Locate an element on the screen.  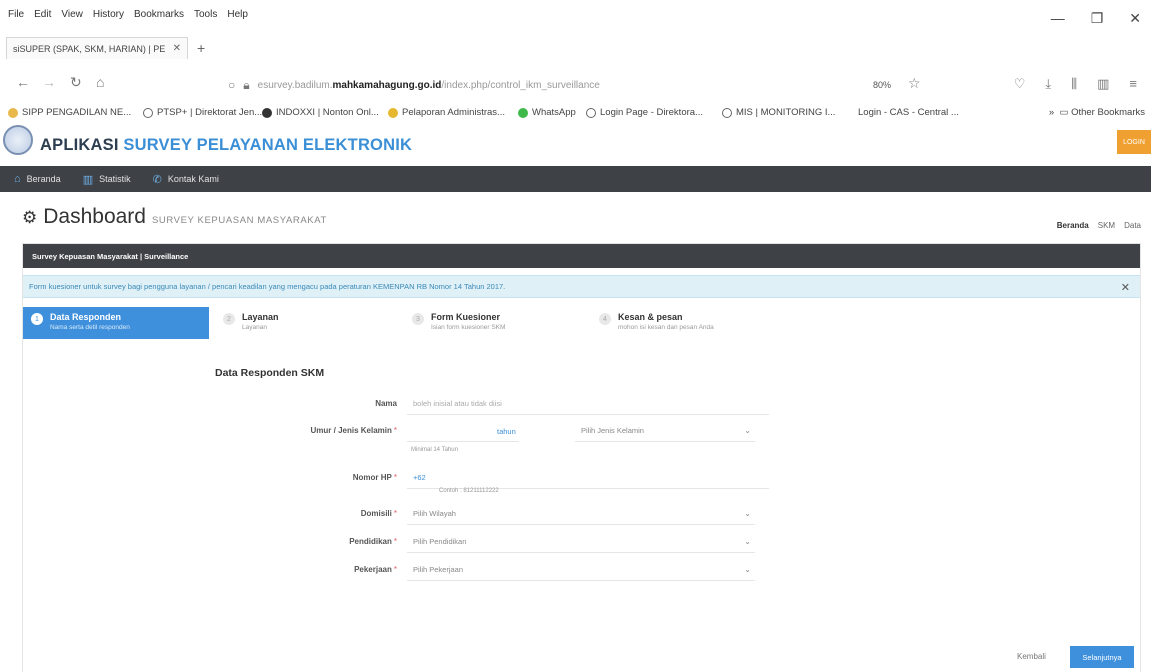
menu-bookmarks: Bookmarks is located at coordinates (159, 14).